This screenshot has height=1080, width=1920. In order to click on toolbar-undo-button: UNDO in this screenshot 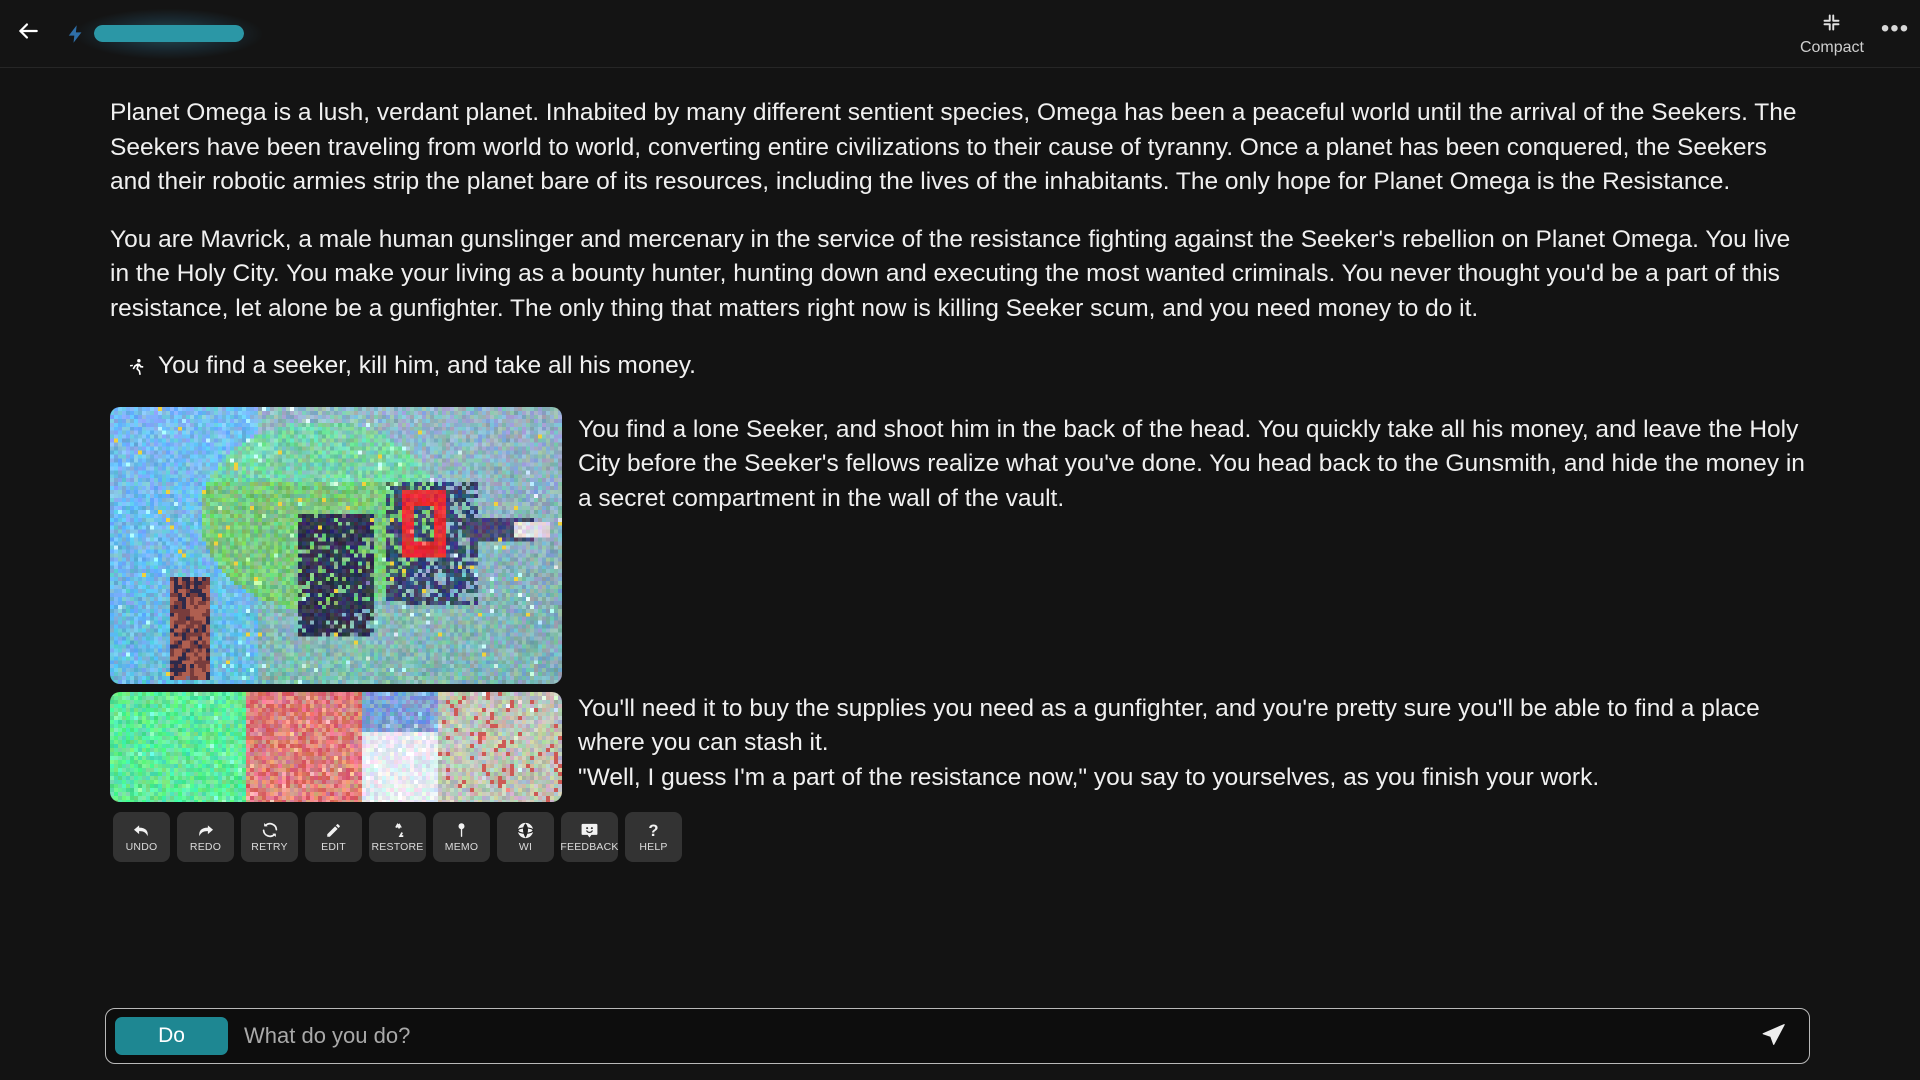, I will do `click(141, 836)`.